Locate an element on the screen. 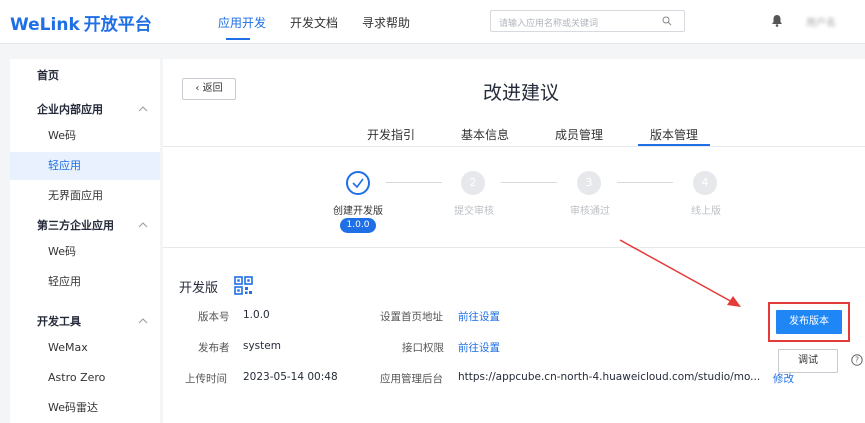  homepage-label: 设置首页地址 is located at coordinates (411, 317).